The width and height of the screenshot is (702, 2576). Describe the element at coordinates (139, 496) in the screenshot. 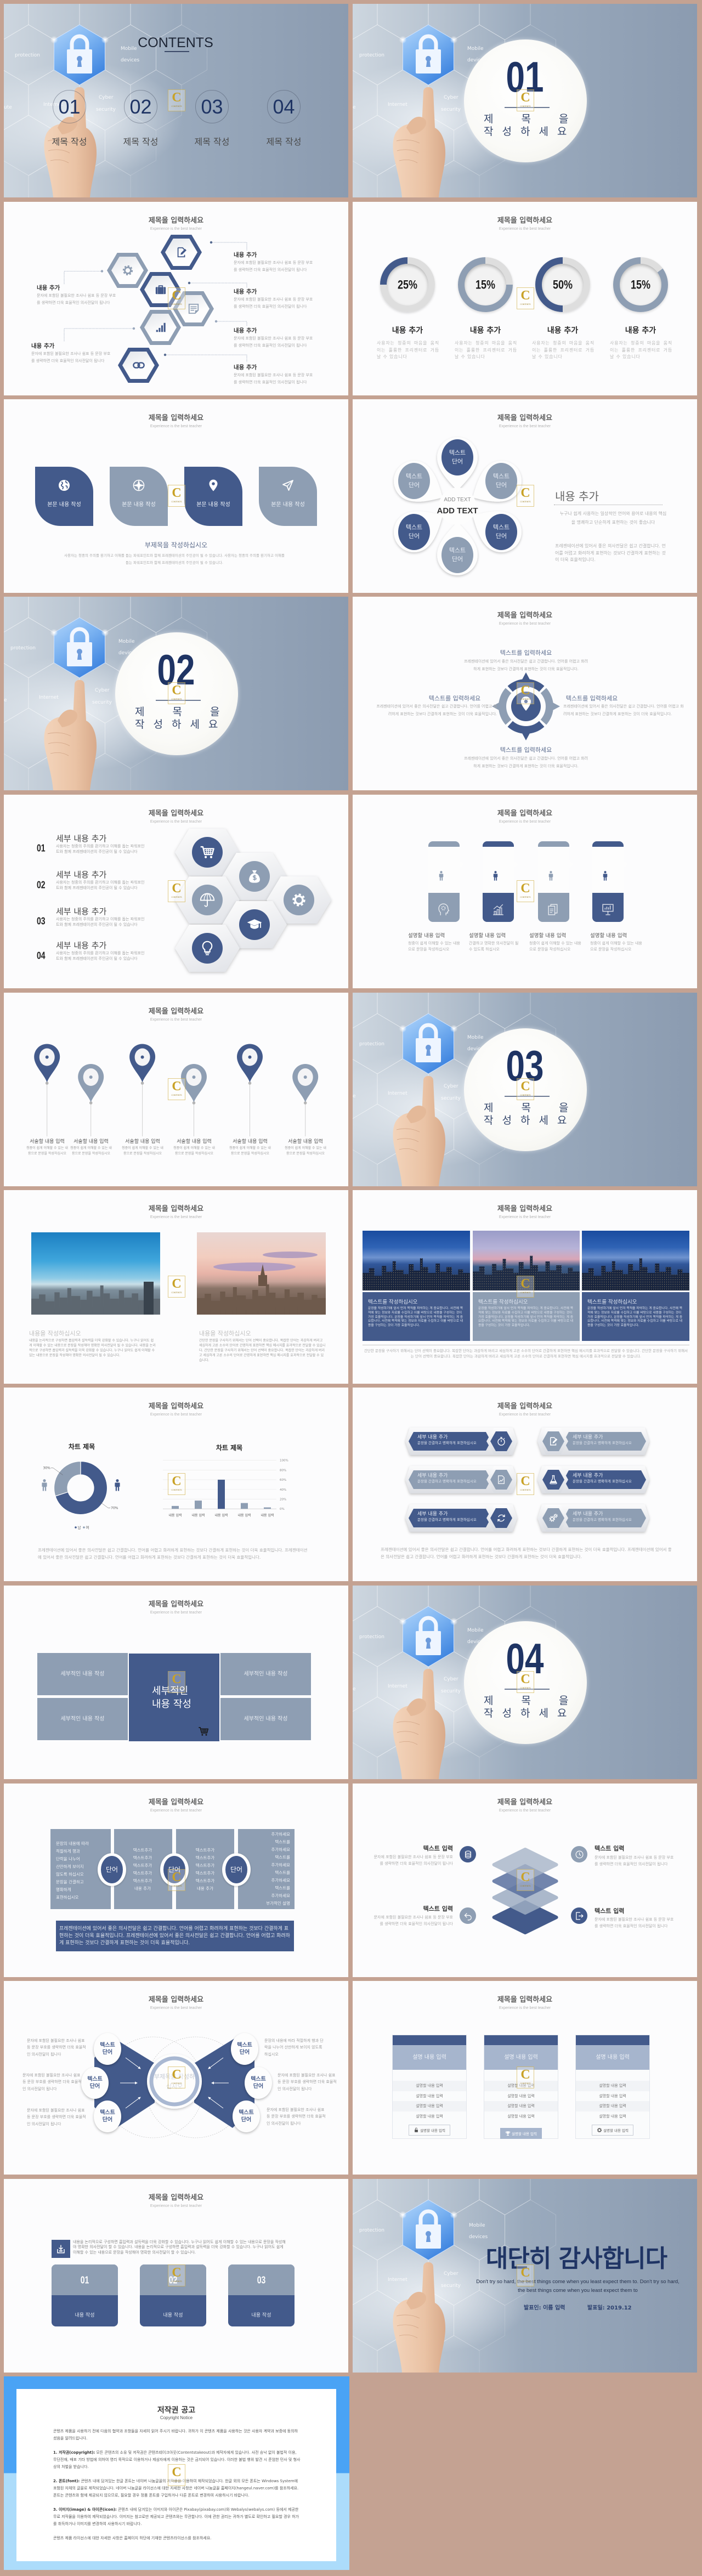

I see `feature-card: 본문 내용 작성` at that location.